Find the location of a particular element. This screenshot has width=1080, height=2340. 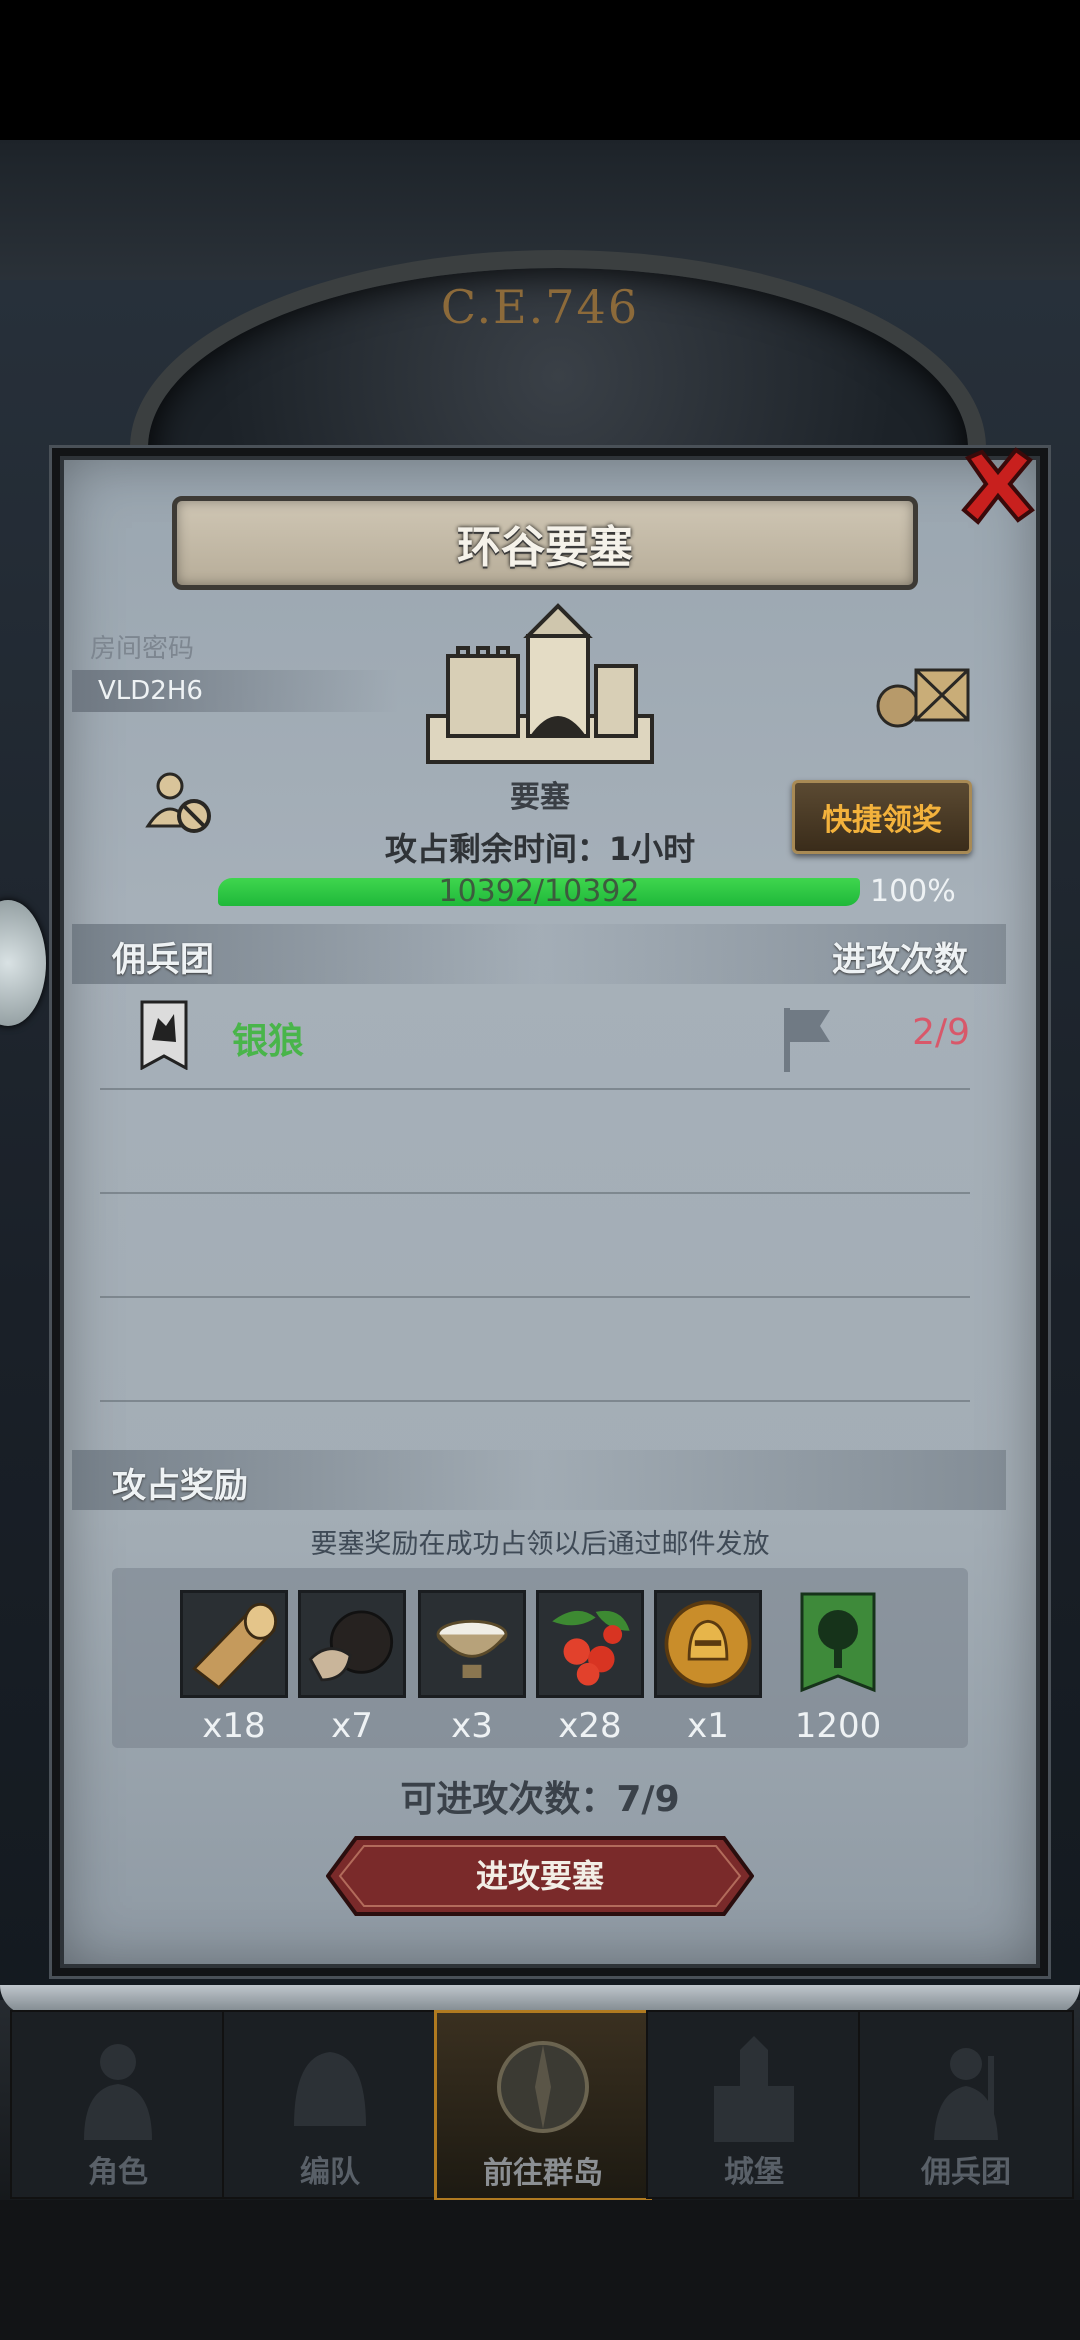

milk-bowl-icon is located at coordinates (472, 1644).